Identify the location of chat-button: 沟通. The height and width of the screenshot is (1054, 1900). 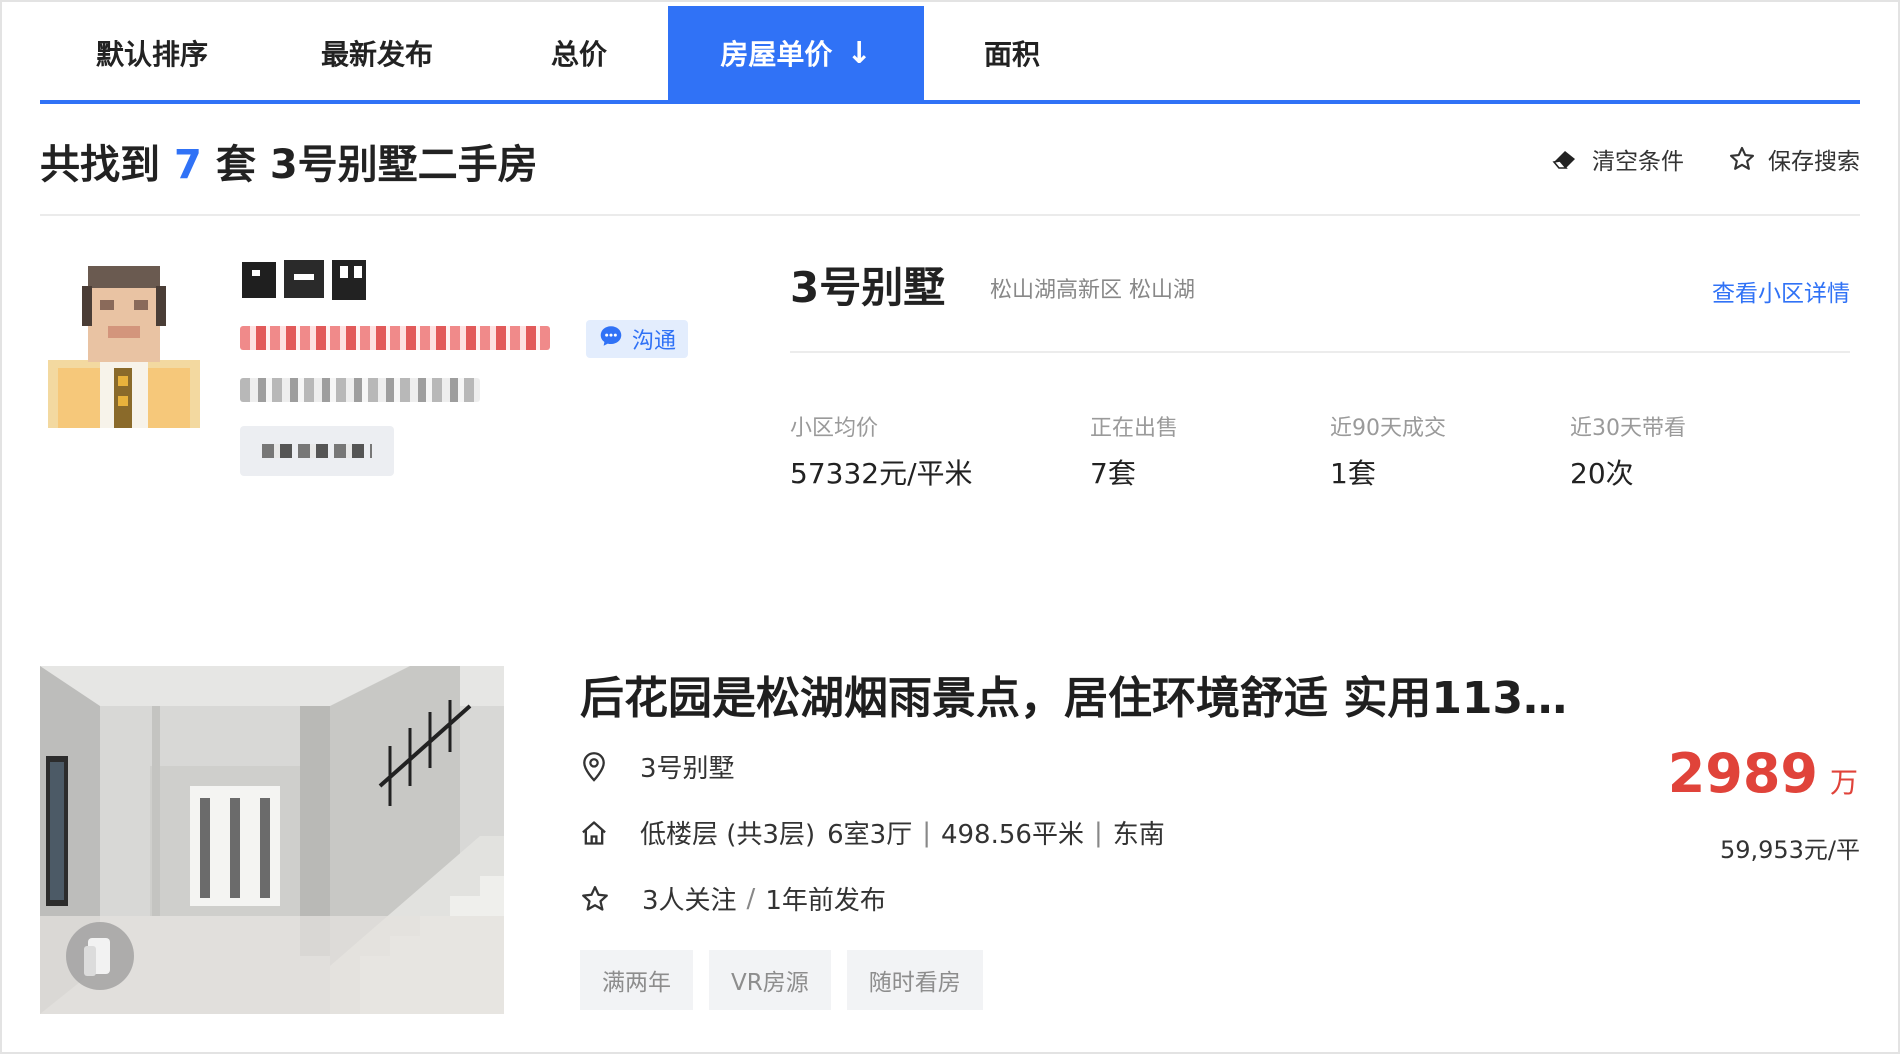
(637, 339).